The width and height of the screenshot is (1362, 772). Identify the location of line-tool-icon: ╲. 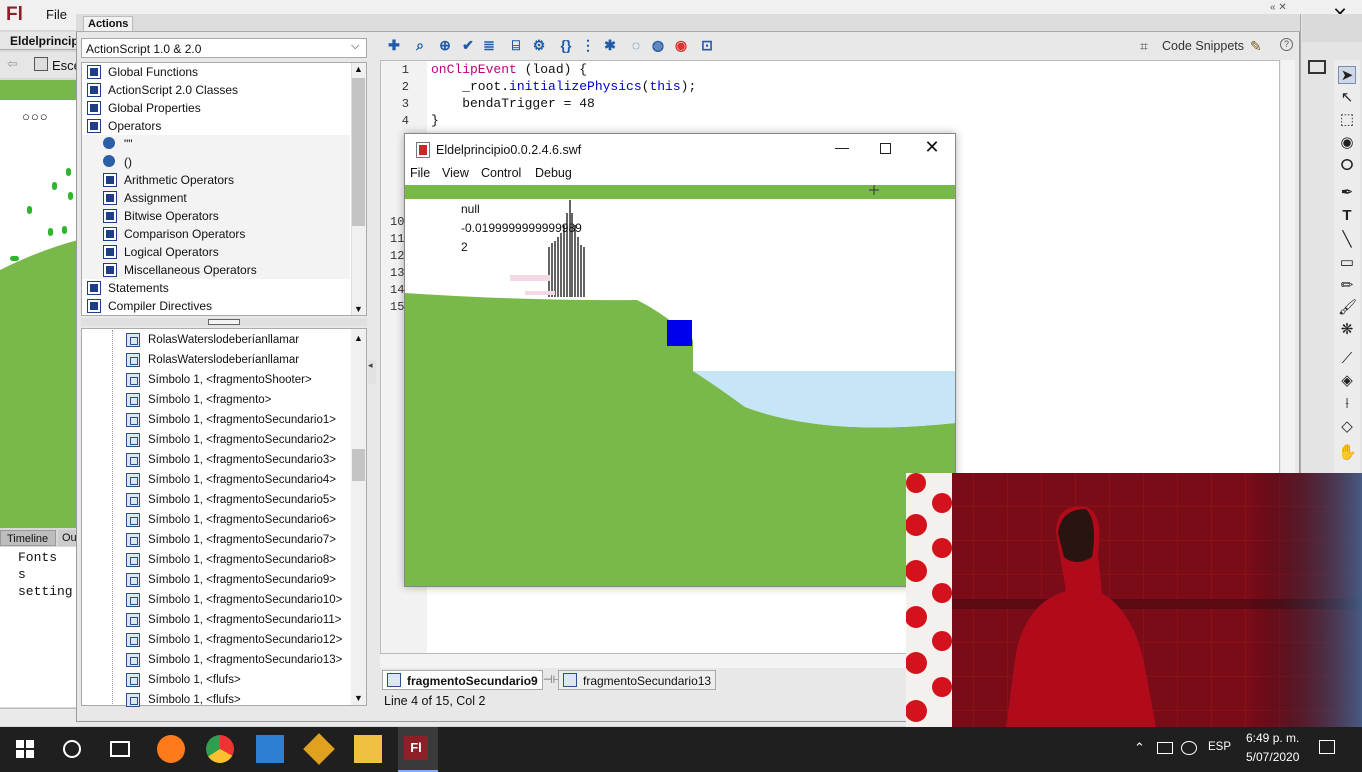
(1347, 240).